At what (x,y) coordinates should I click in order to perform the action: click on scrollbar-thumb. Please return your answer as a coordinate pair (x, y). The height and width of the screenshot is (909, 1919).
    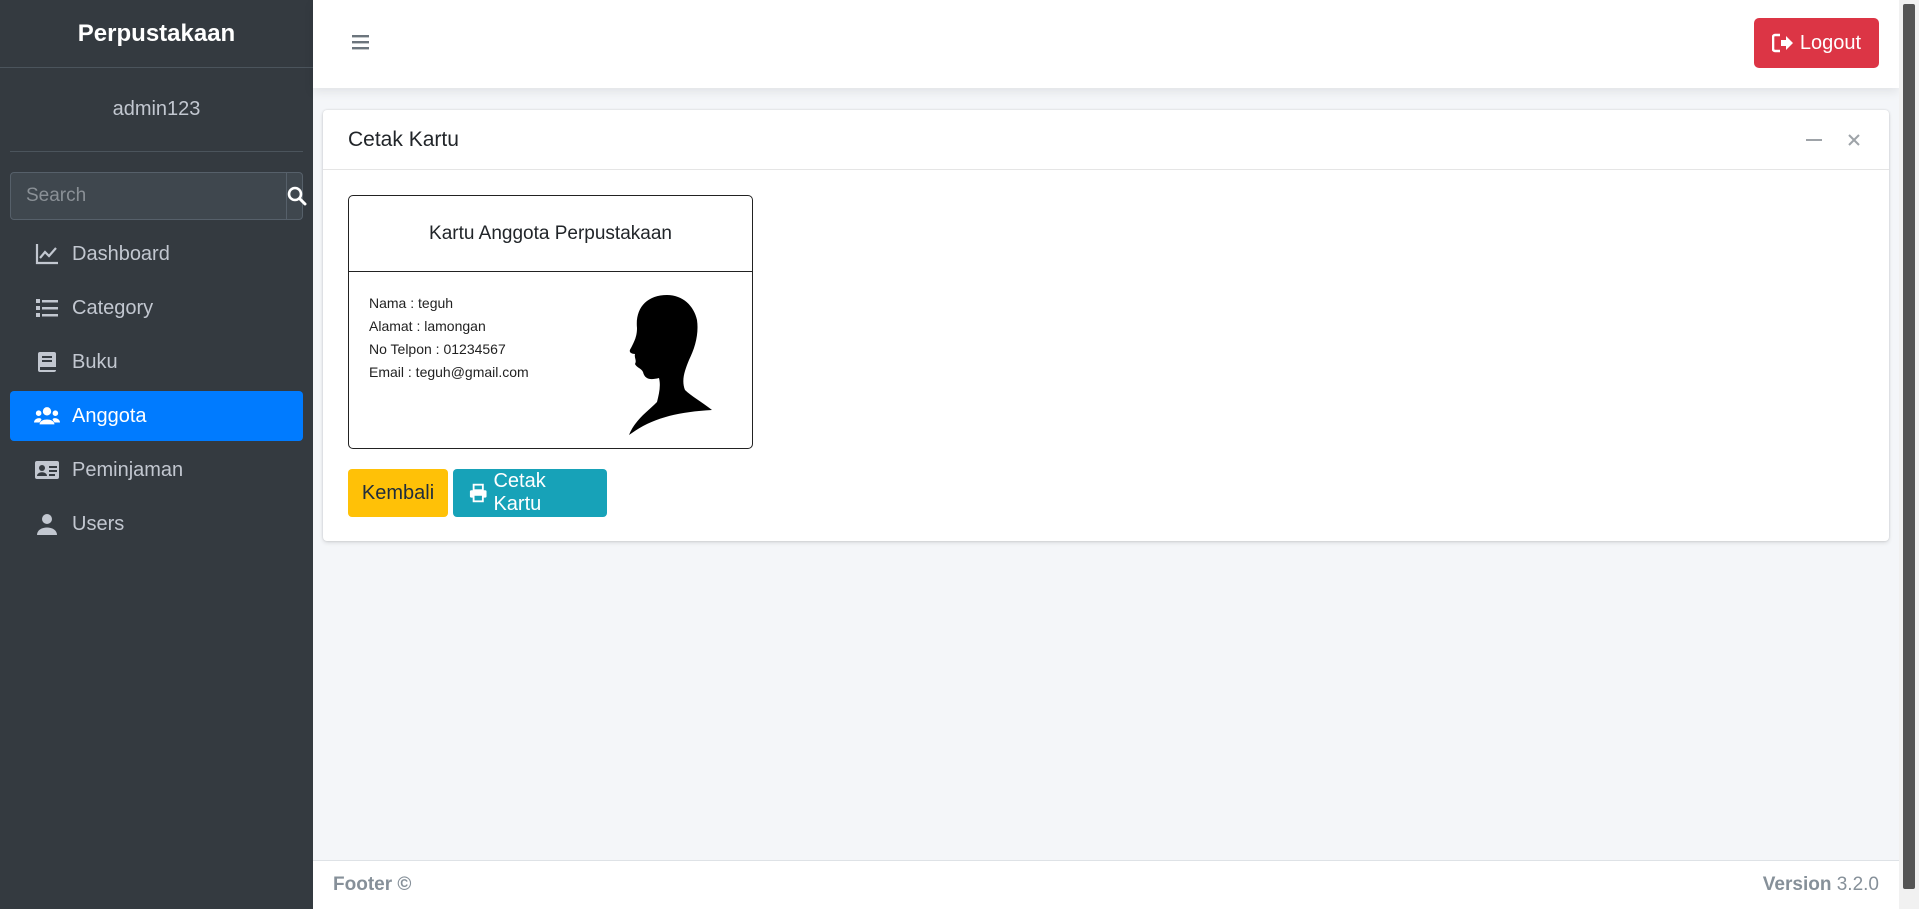
    Looking at the image, I should click on (1909, 446).